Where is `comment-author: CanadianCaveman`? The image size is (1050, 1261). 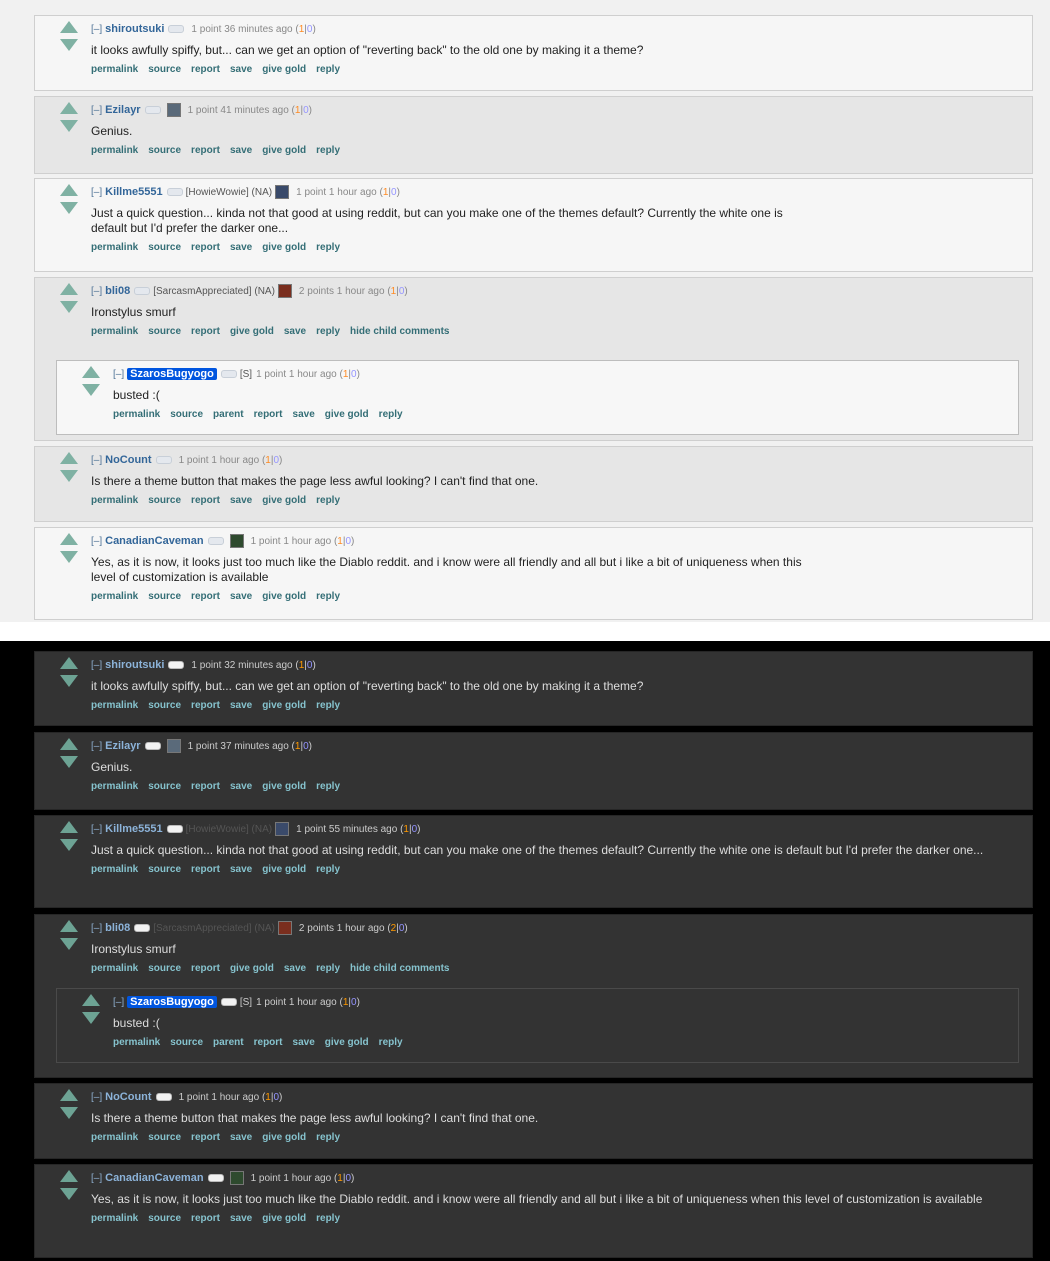 comment-author: CanadianCaveman is located at coordinates (154, 541).